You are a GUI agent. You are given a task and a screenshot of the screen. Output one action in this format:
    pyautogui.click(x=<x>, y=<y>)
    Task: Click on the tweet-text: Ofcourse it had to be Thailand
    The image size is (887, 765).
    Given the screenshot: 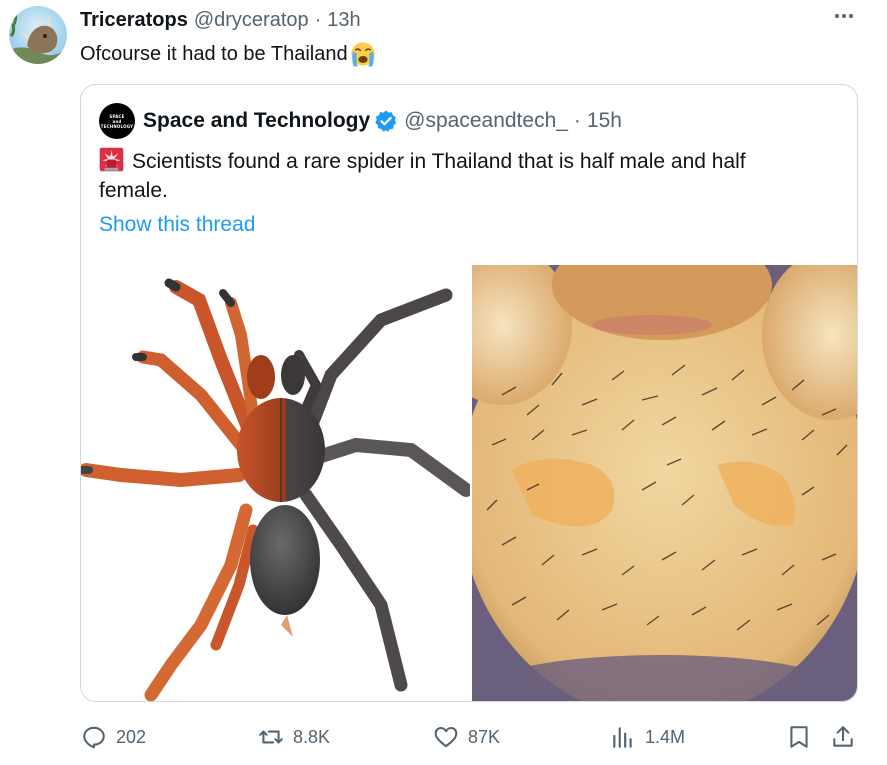 What is the action you would take?
    pyautogui.click(x=228, y=54)
    